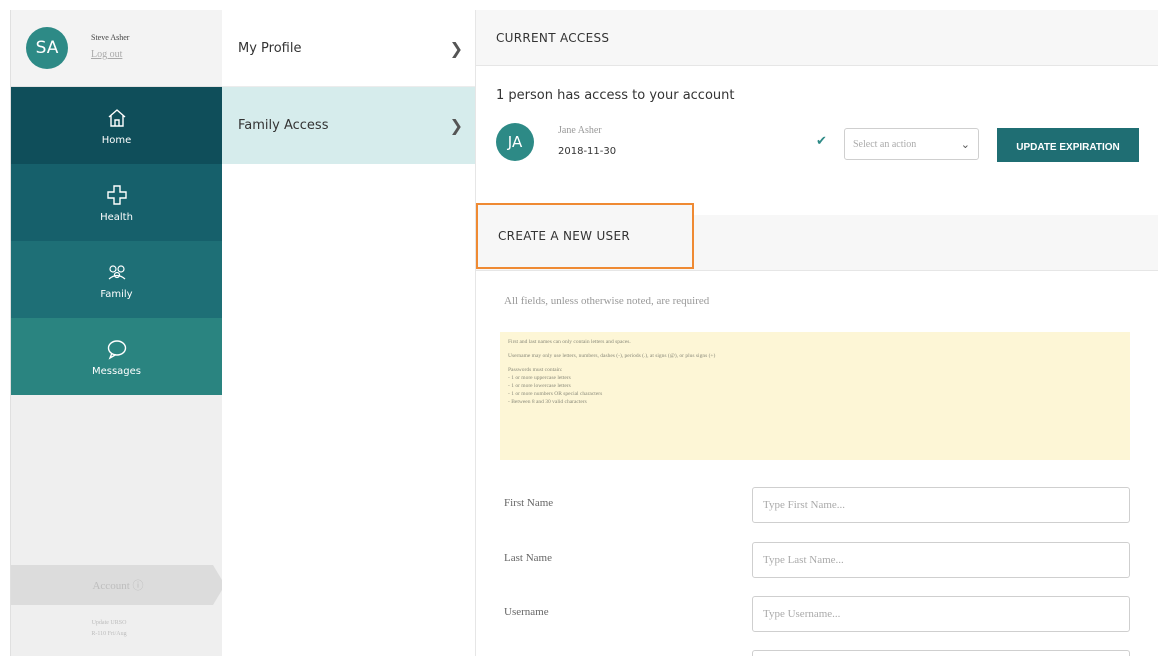 This screenshot has width=1158, height=656. I want to click on username-label: Username, so click(526, 612).